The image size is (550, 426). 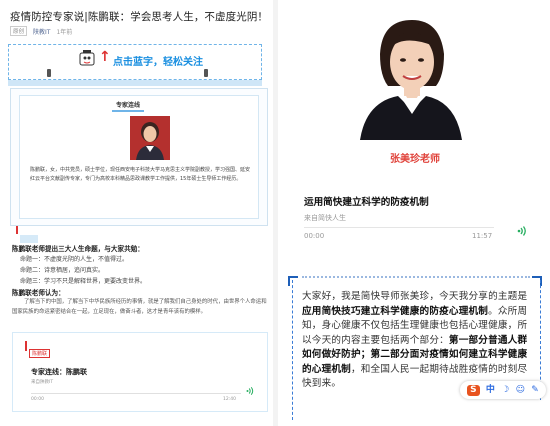 I want to click on expert-photo, so click(x=150, y=138).